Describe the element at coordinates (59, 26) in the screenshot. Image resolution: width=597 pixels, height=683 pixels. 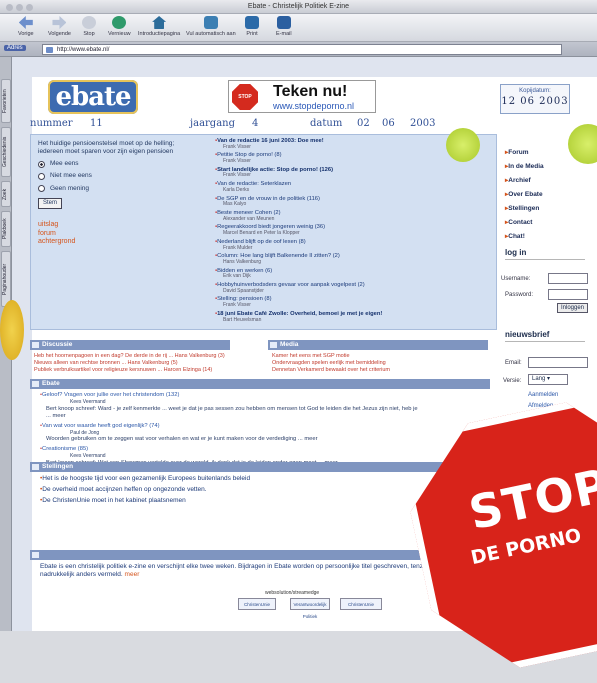
I see `forward-button: Volgende` at that location.